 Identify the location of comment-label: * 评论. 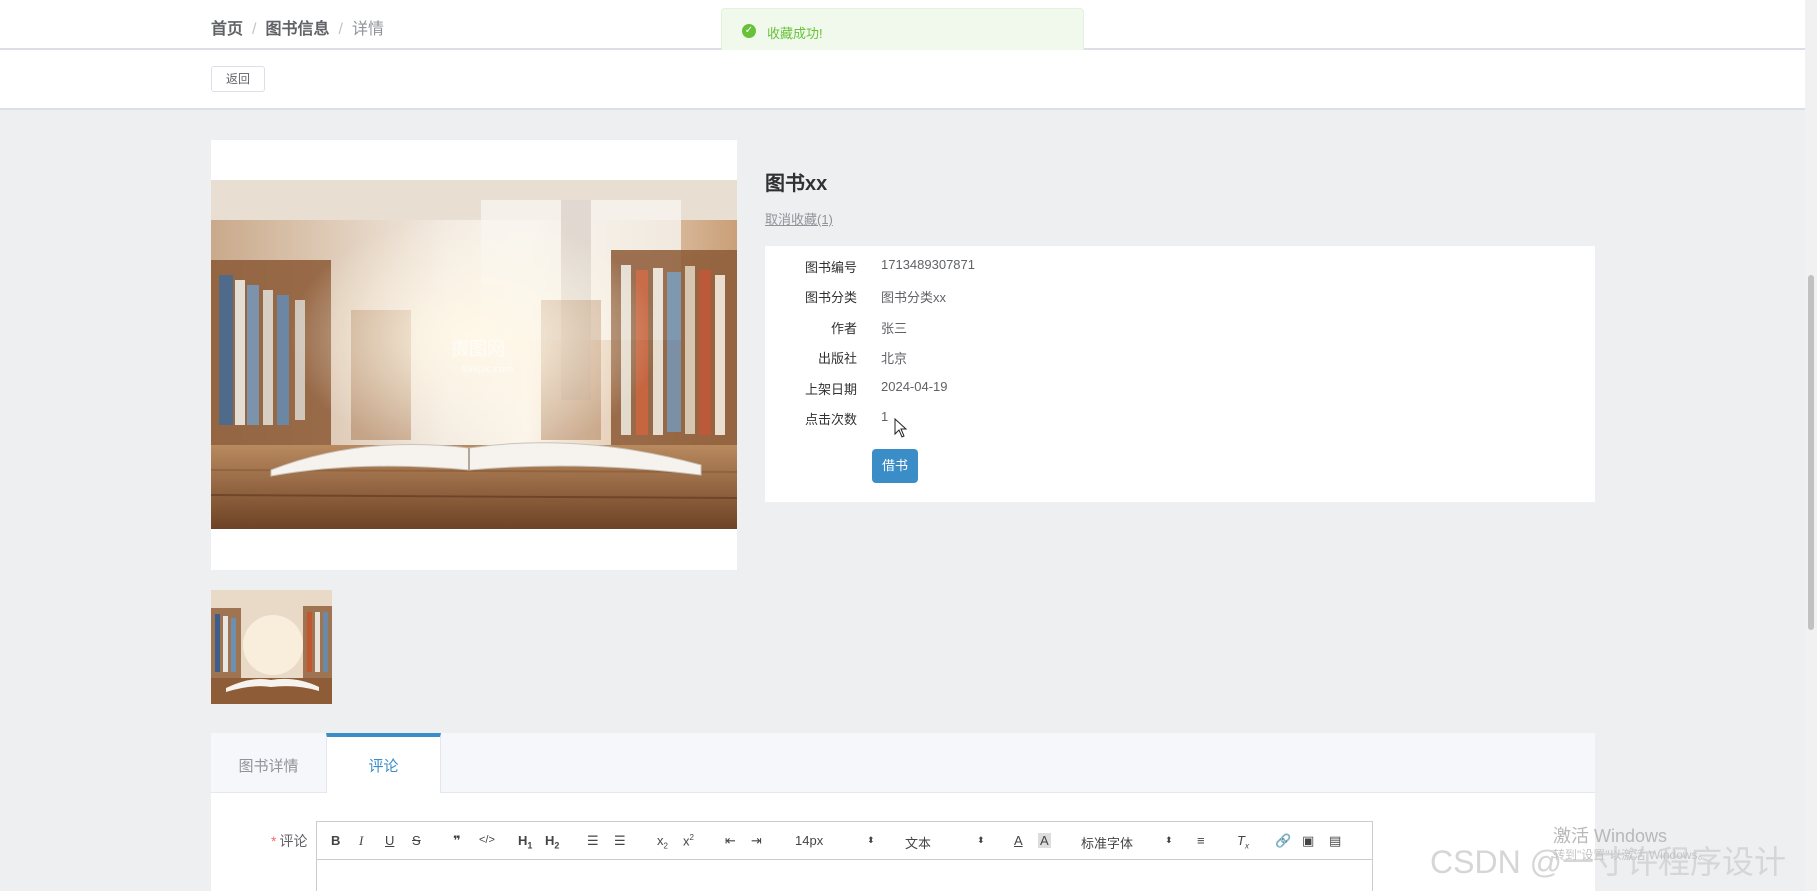
(289, 841).